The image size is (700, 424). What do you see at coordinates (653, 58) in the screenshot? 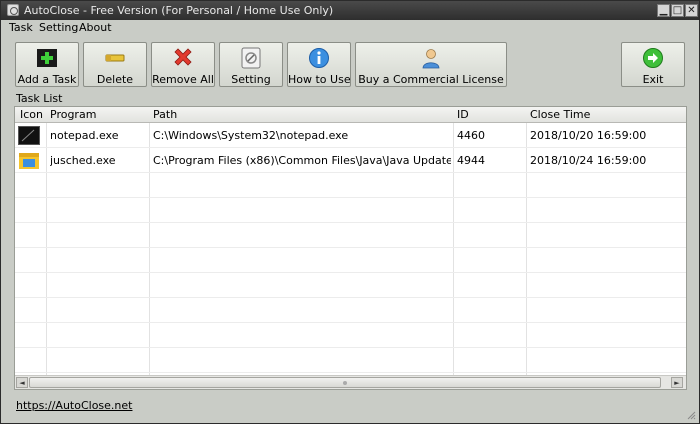
I see `exit-arrow-icon` at bounding box center [653, 58].